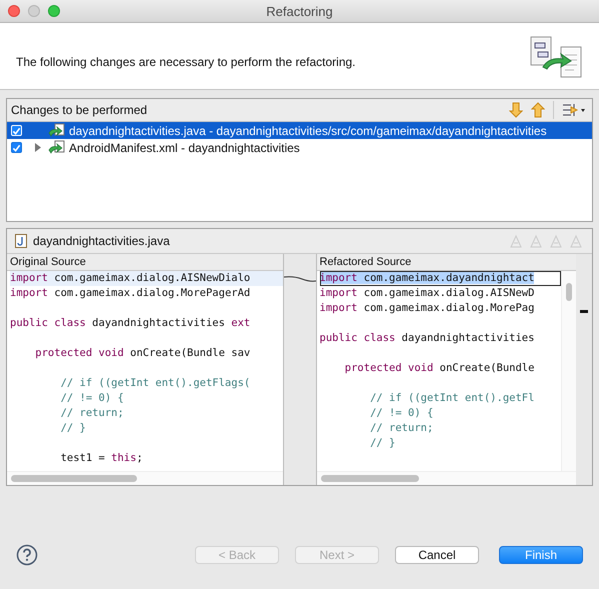  What do you see at coordinates (14, 11) in the screenshot?
I see `close-button` at bounding box center [14, 11].